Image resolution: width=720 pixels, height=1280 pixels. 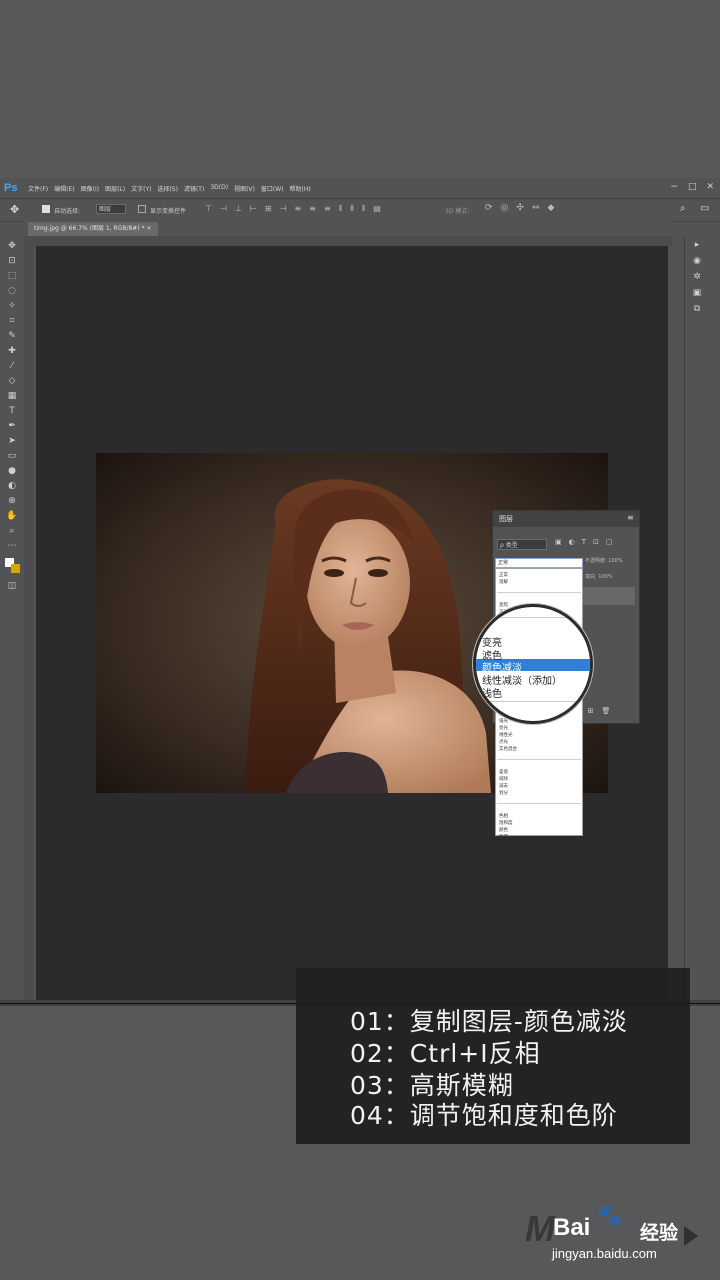 I want to click on tab-close-icon: ×, so click(x=149, y=228).